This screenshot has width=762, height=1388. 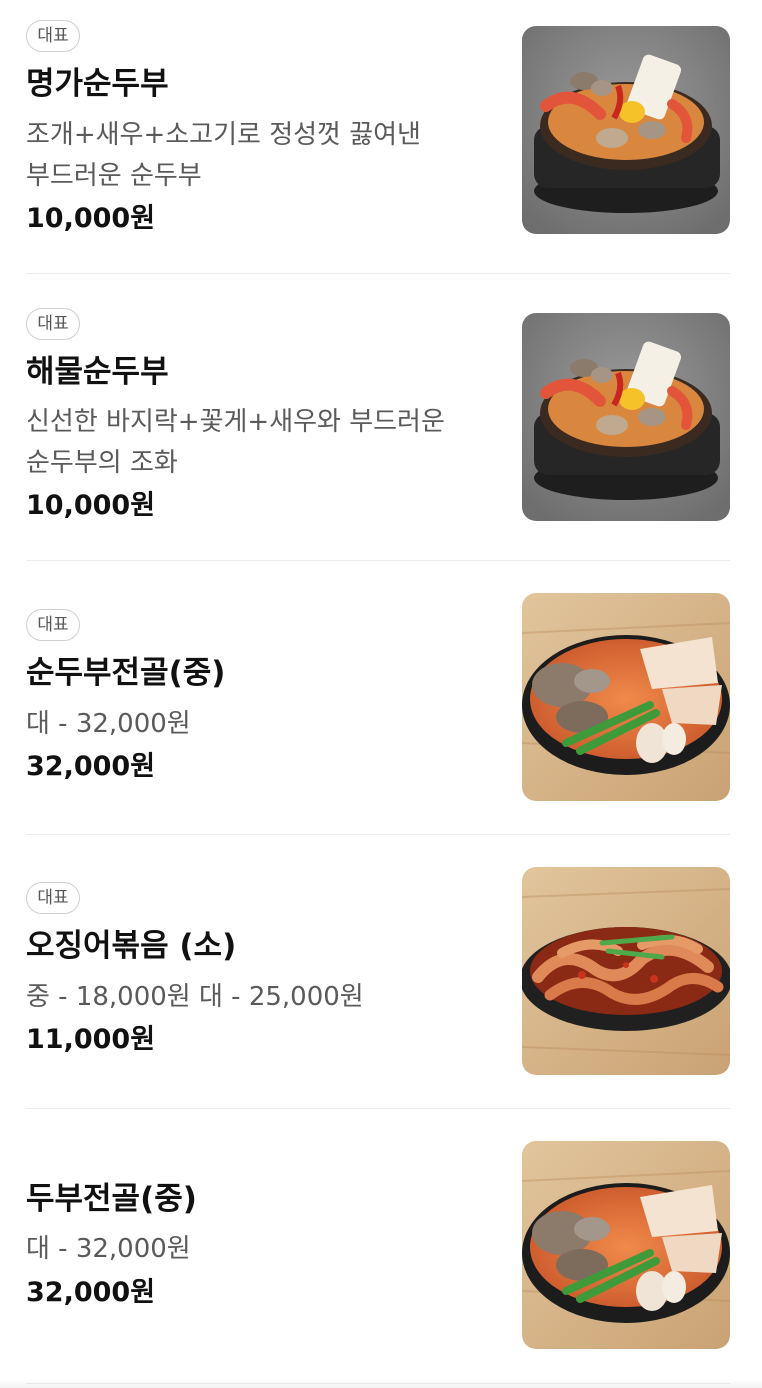 I want to click on bottom-edge-shadow, so click(x=381, y=1384).